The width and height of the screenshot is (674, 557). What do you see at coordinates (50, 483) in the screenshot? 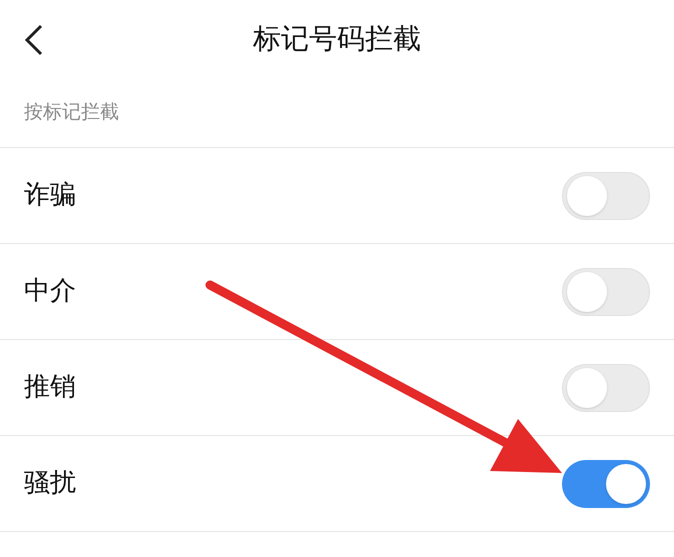
I see `setting-label: 骚扰` at bounding box center [50, 483].